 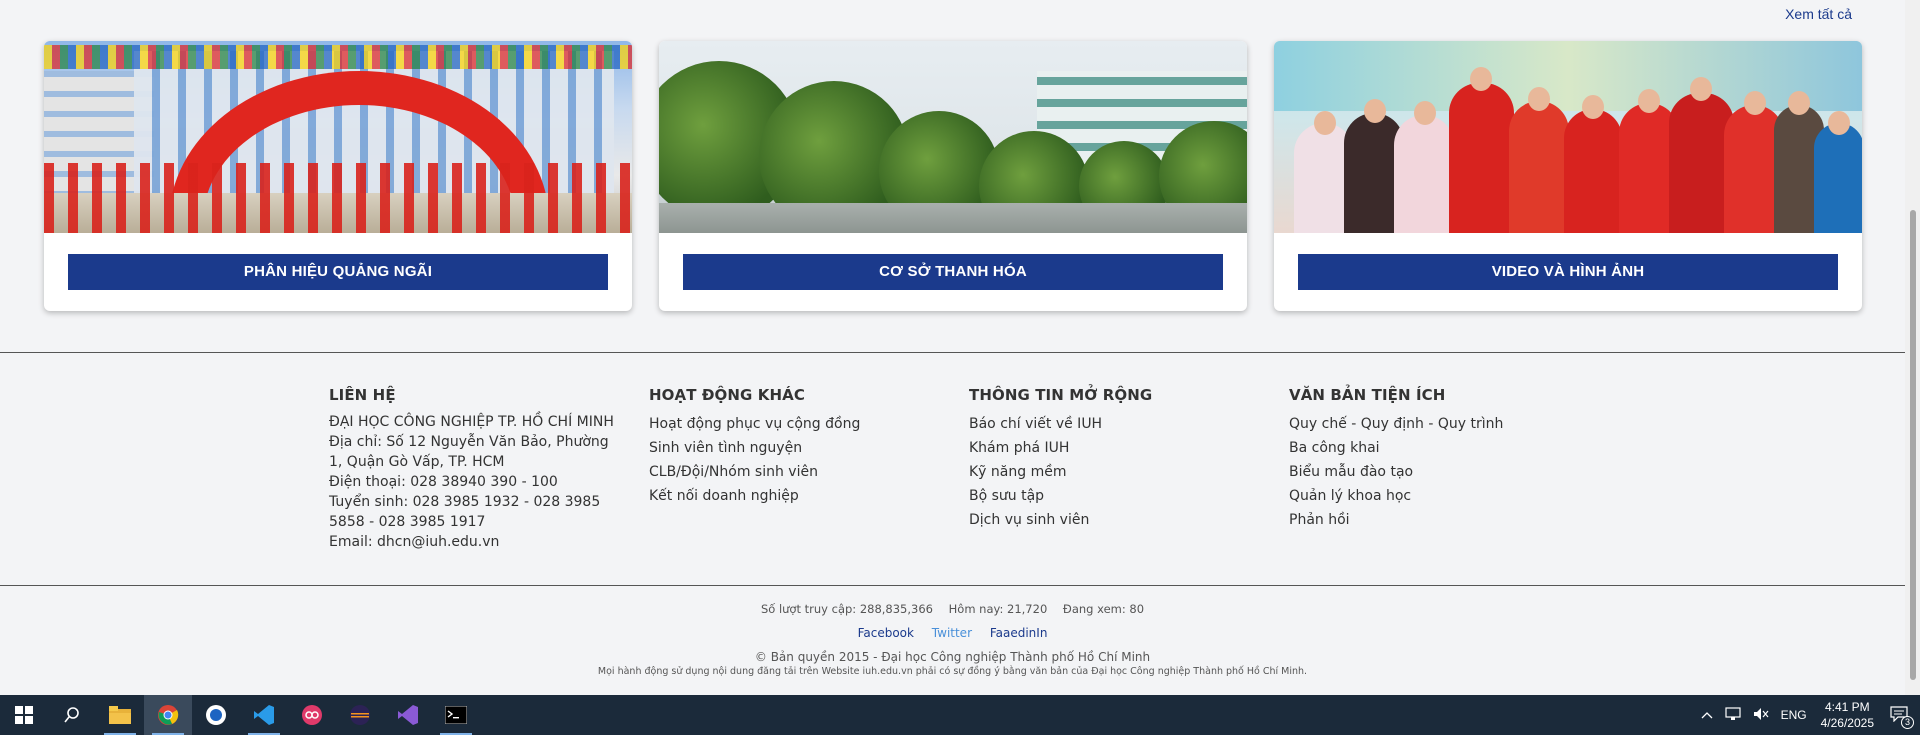 What do you see at coordinates (998, 609) in the screenshot?
I see `today-visits: Hôm nay: 21,720` at bounding box center [998, 609].